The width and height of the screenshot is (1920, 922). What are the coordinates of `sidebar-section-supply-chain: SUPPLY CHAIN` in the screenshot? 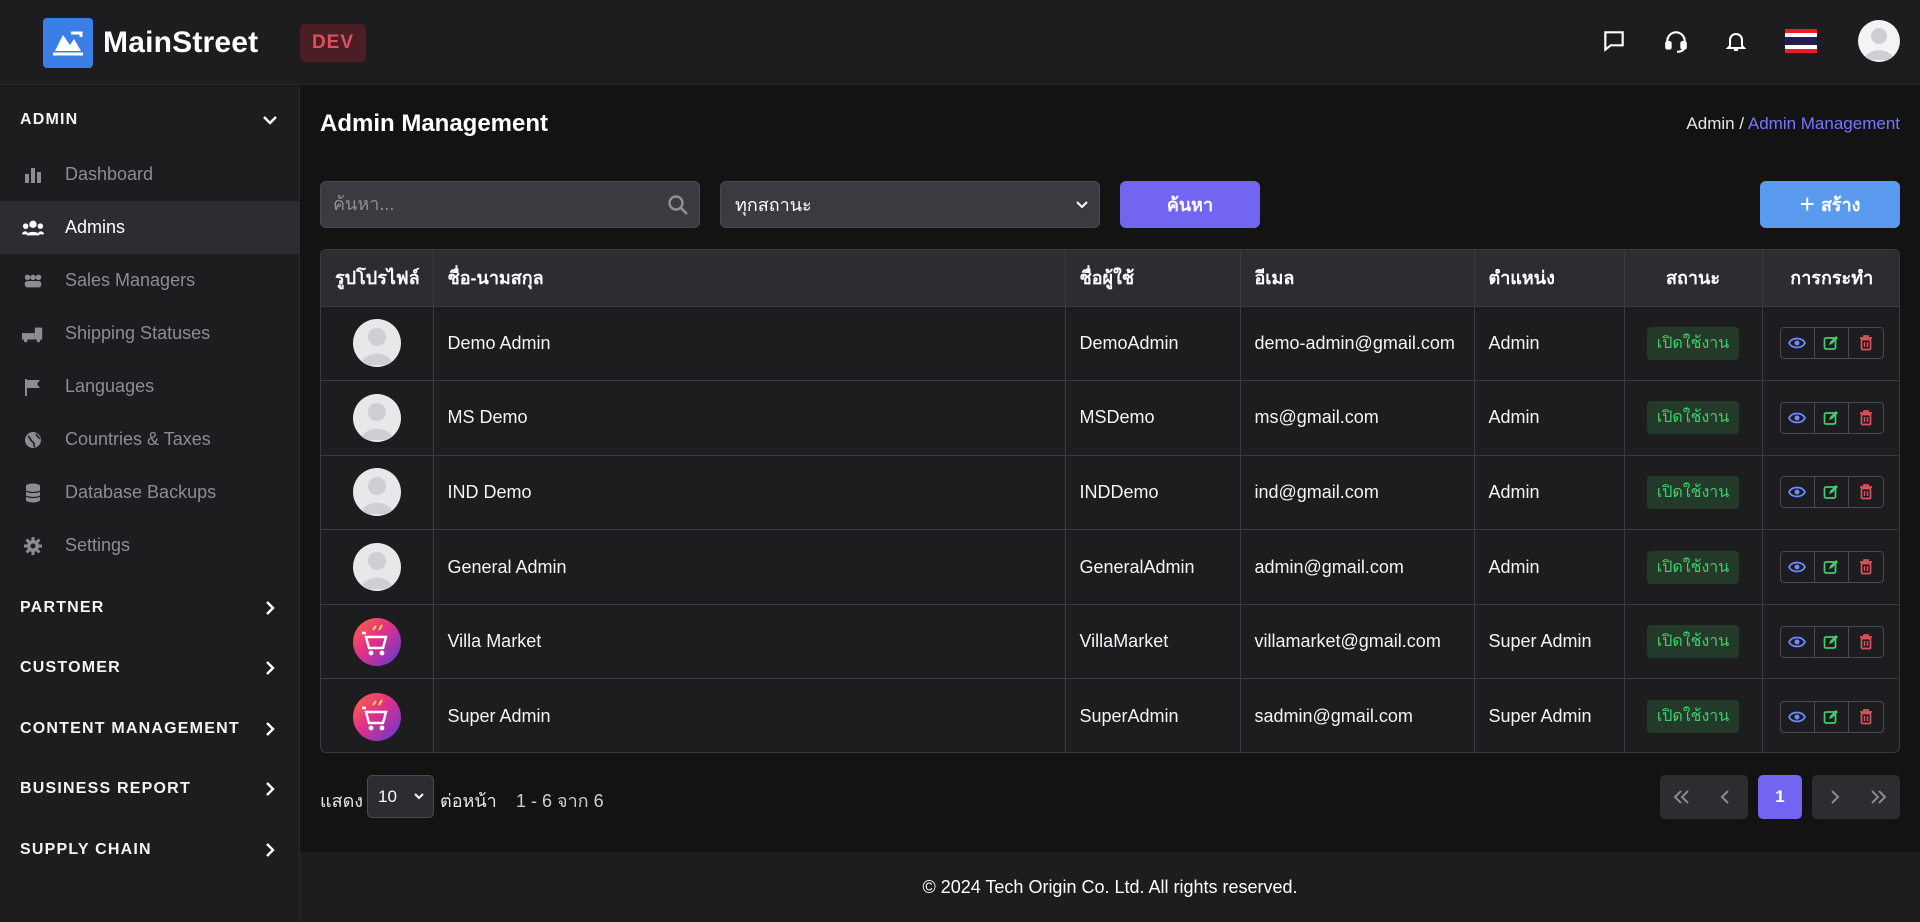 It's located at (150, 850).